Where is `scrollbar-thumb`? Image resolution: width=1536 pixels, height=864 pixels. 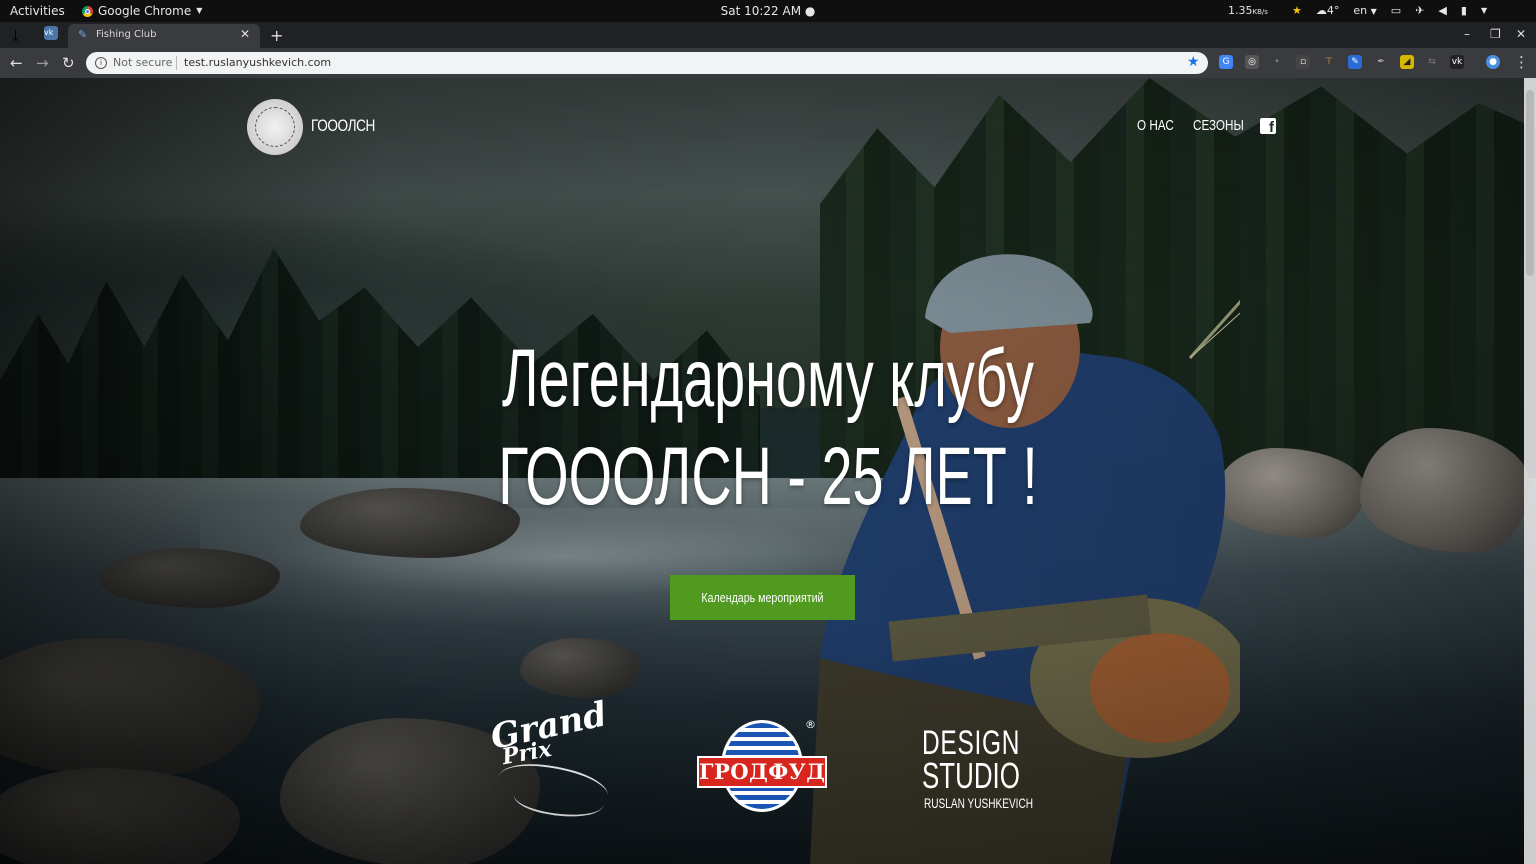 scrollbar-thumb is located at coordinates (1530, 183).